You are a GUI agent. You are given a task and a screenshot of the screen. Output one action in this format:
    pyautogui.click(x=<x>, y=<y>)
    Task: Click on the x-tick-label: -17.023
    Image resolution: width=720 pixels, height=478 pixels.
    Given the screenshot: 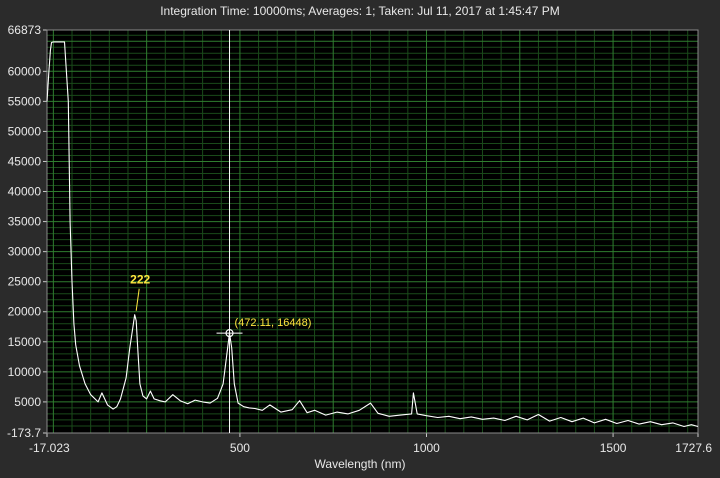 What is the action you would take?
    pyautogui.click(x=49, y=448)
    